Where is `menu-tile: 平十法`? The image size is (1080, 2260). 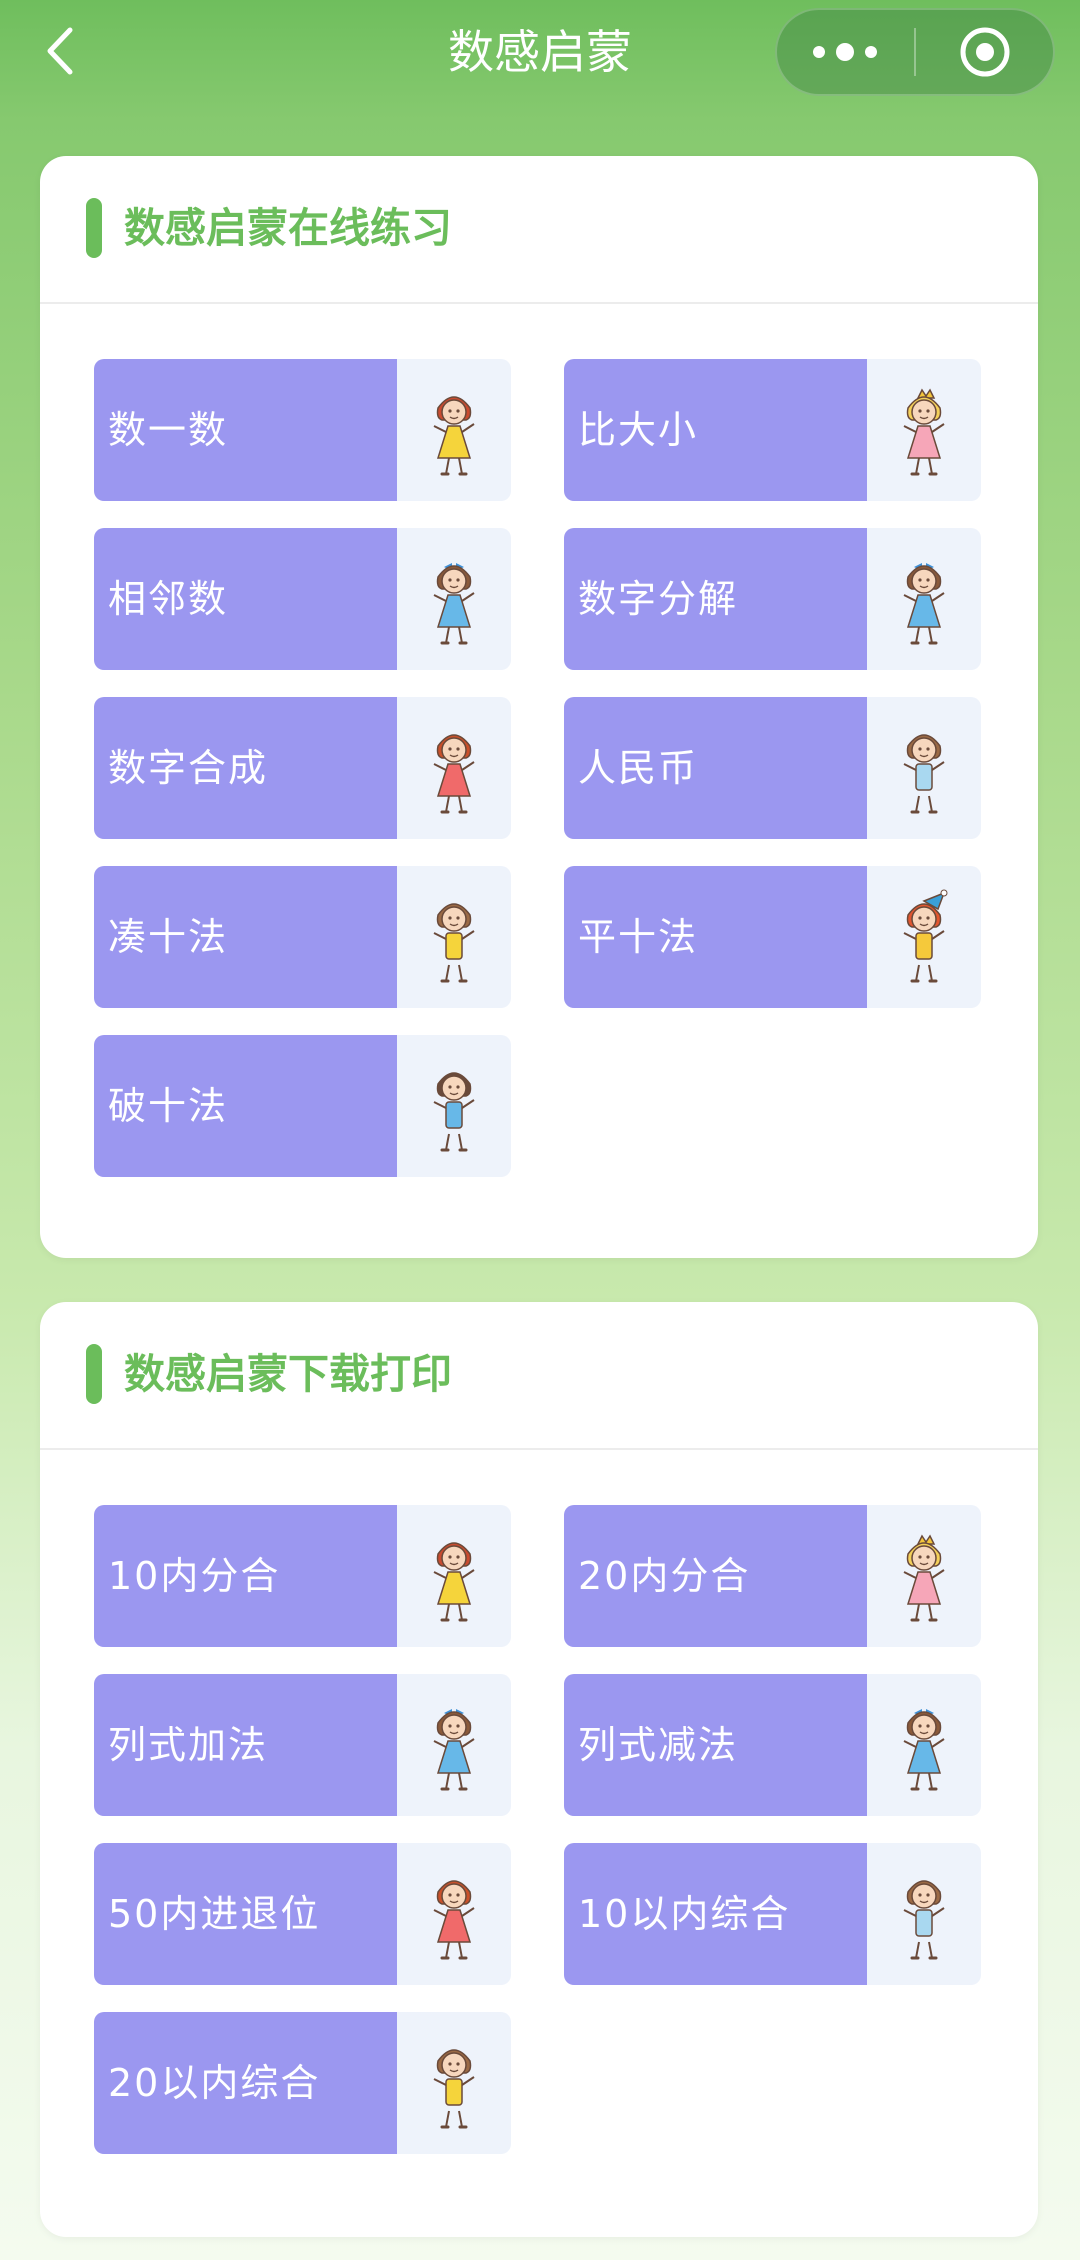
menu-tile: 平十法 is located at coordinates (772, 937).